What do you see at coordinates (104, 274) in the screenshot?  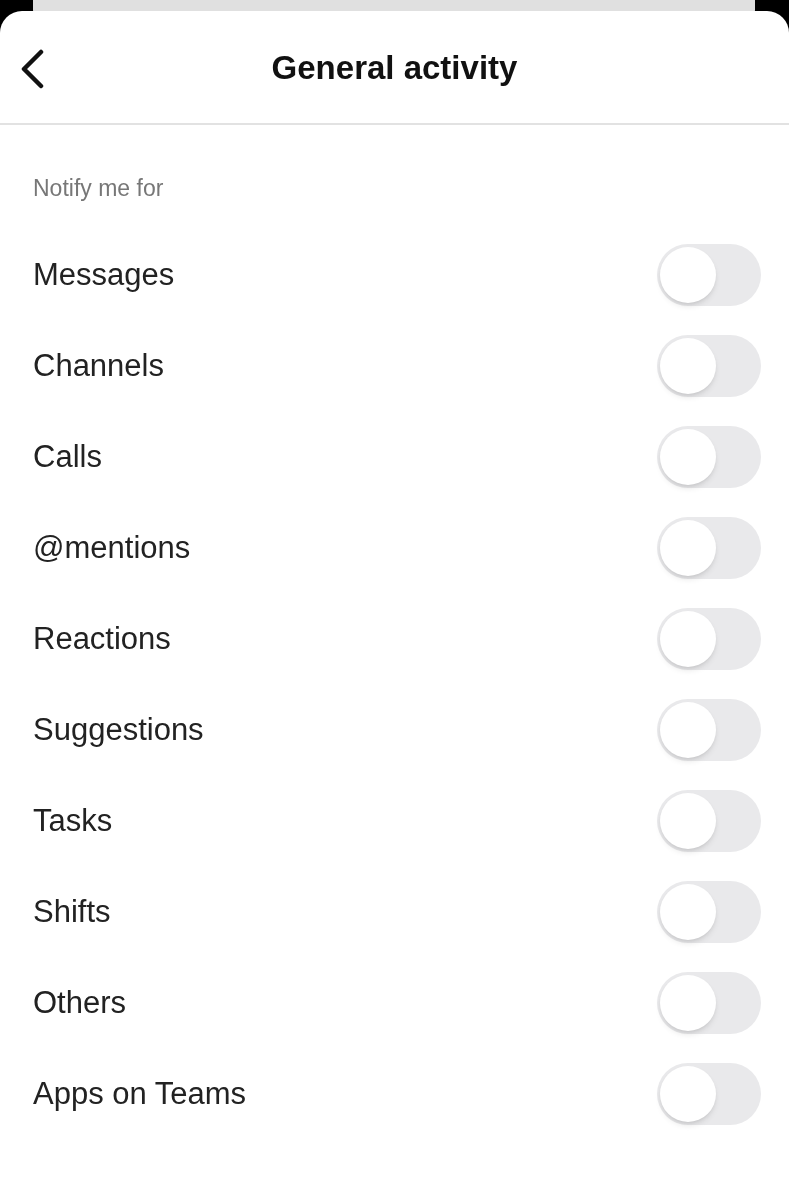 I see `setting-label: Messages` at bounding box center [104, 274].